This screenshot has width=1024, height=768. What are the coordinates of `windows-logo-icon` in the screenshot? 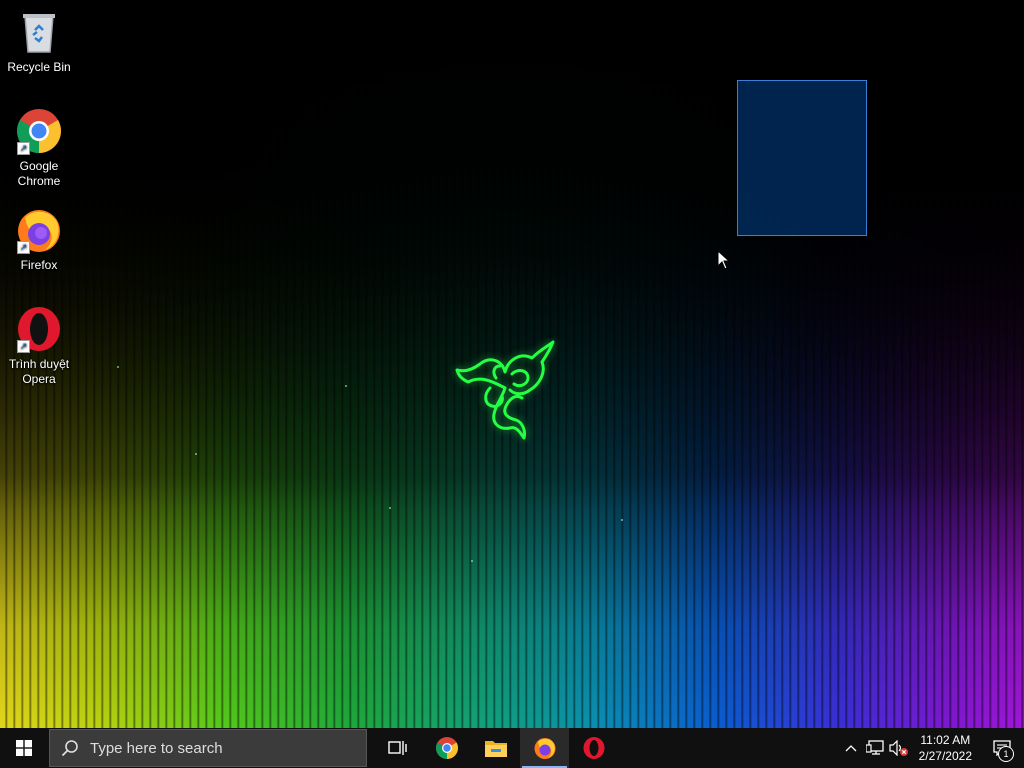 It's located at (24, 748).